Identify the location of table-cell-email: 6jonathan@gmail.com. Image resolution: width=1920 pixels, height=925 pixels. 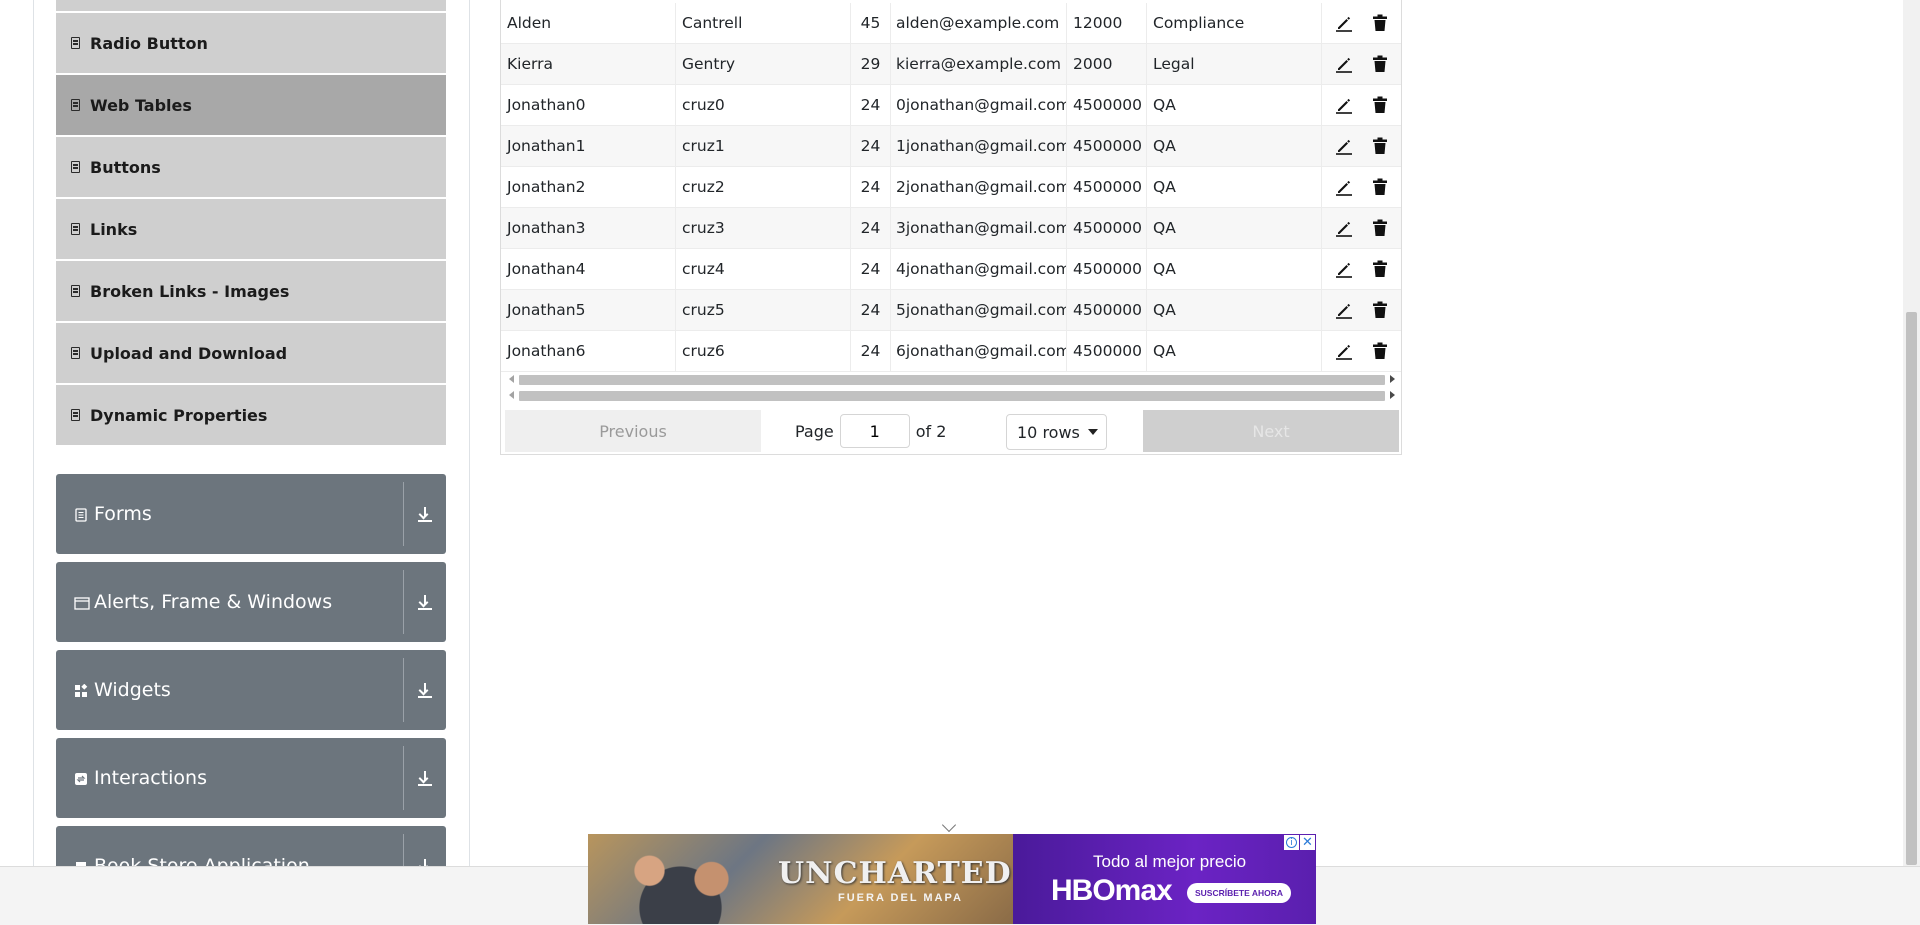
(979, 351).